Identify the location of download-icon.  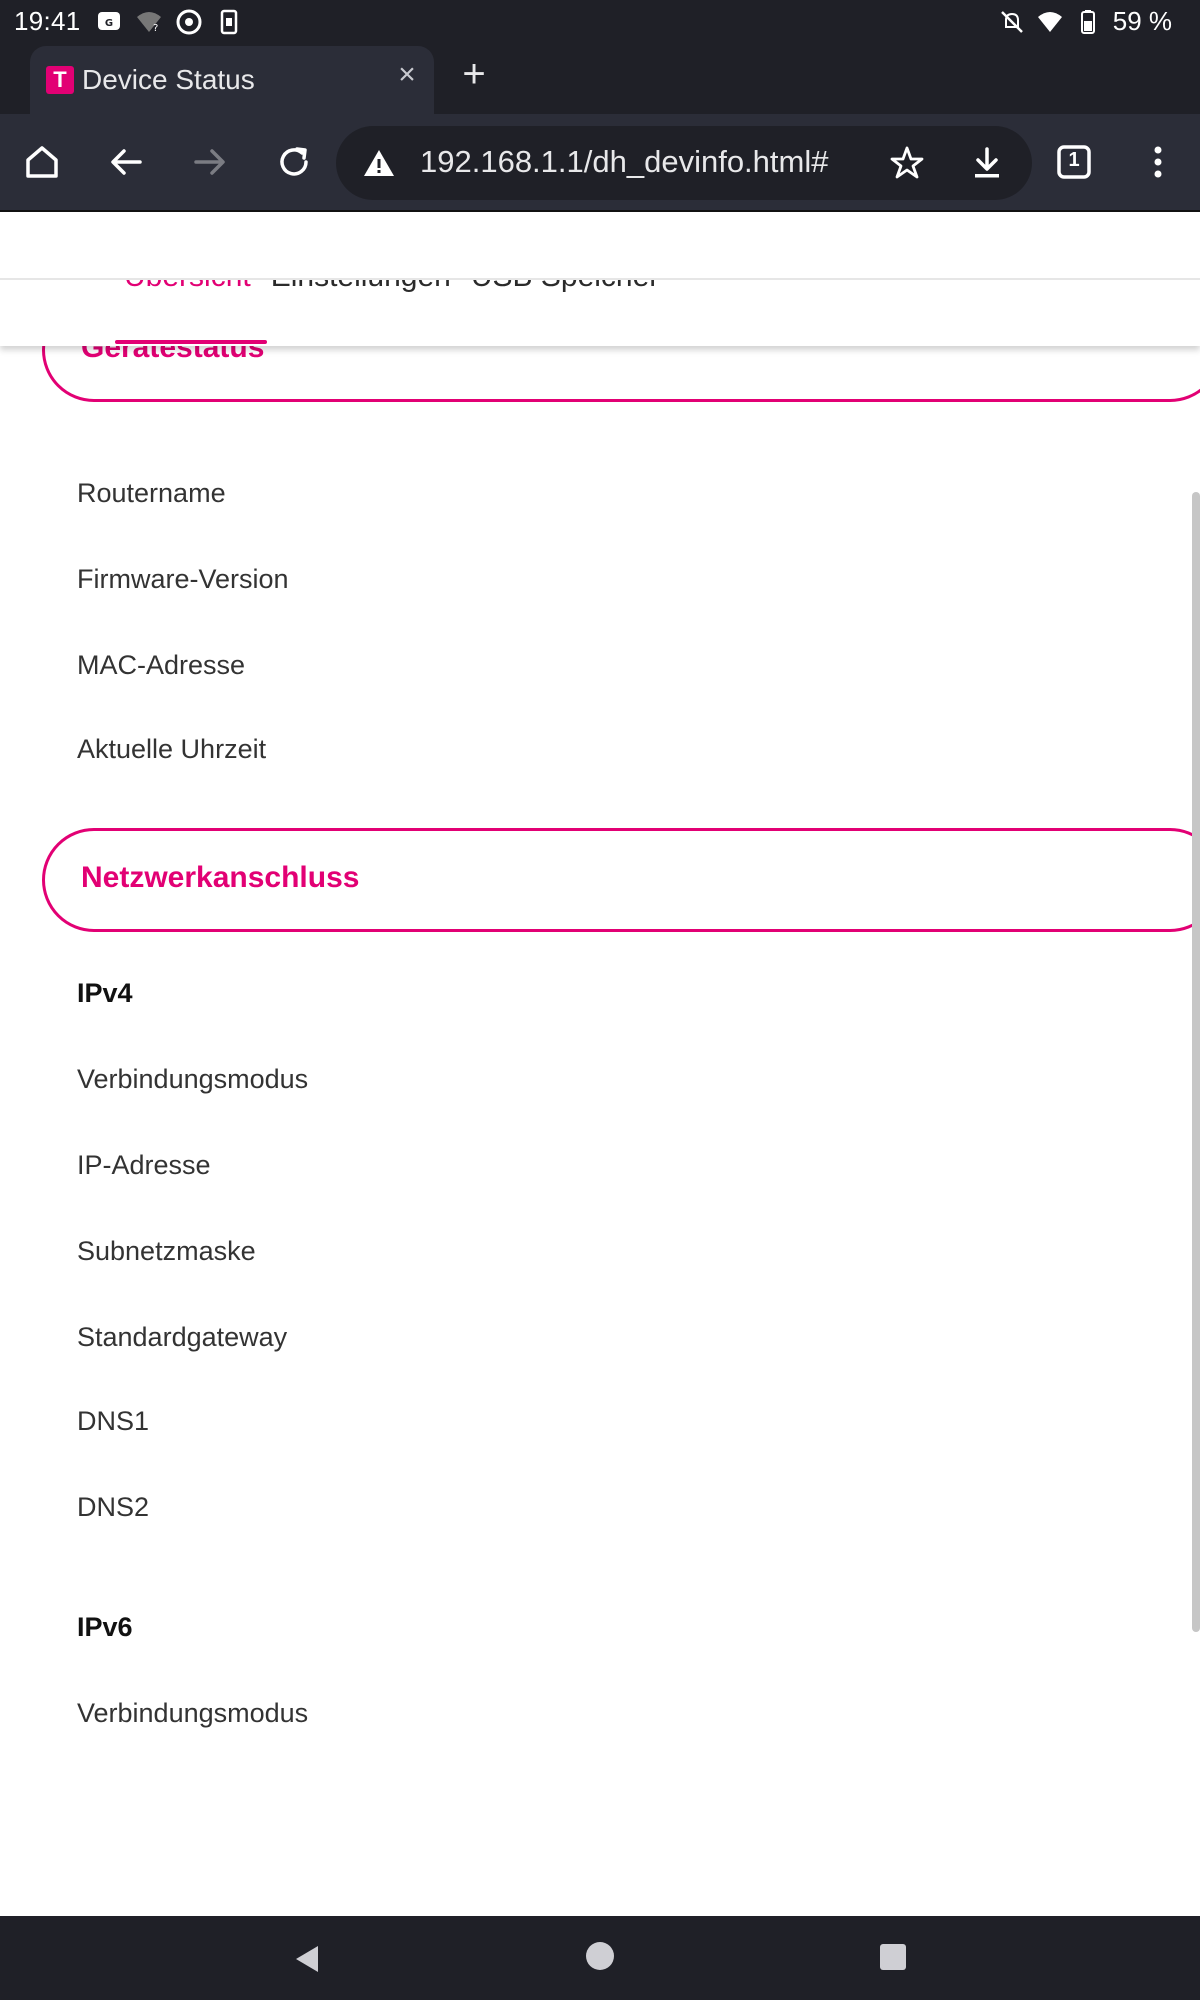
(987, 163).